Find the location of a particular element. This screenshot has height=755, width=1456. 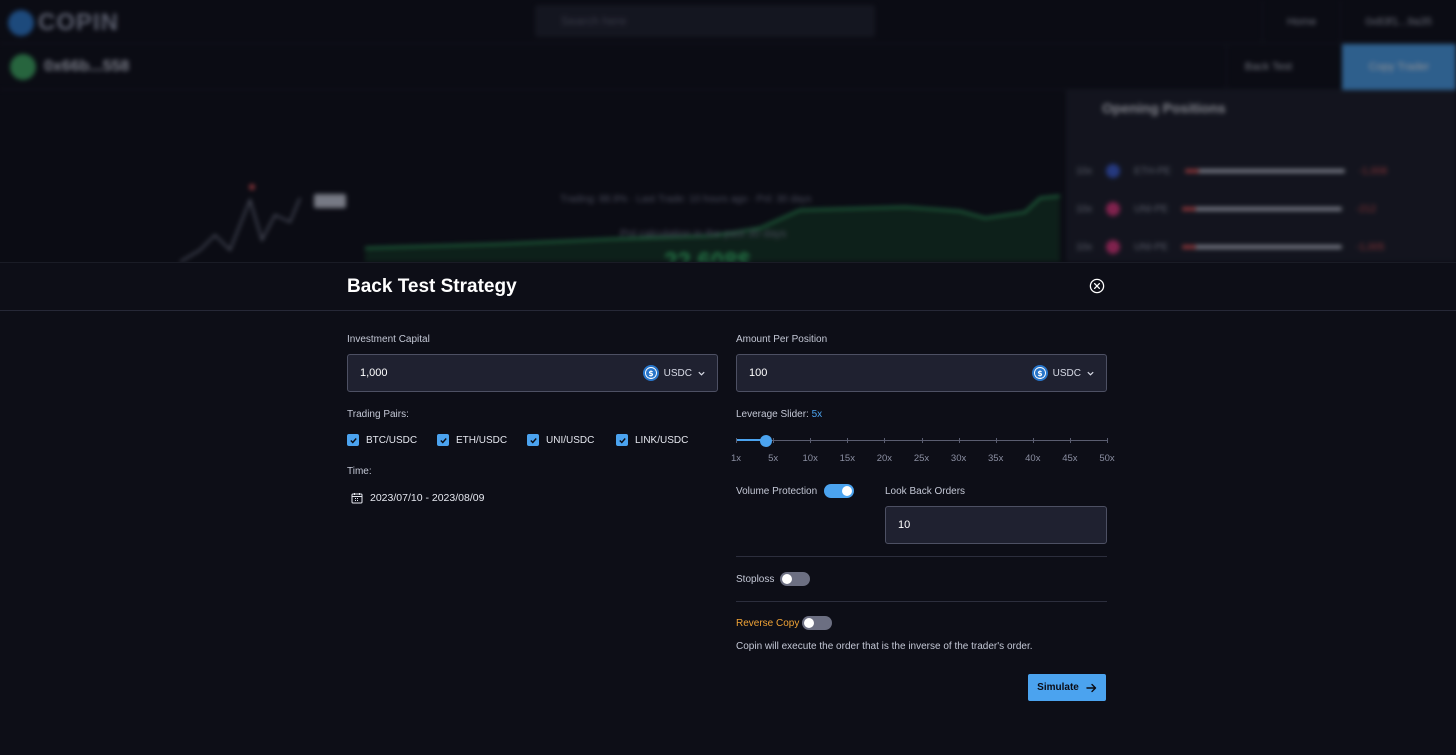

logo: COPIN is located at coordinates (63, 23).